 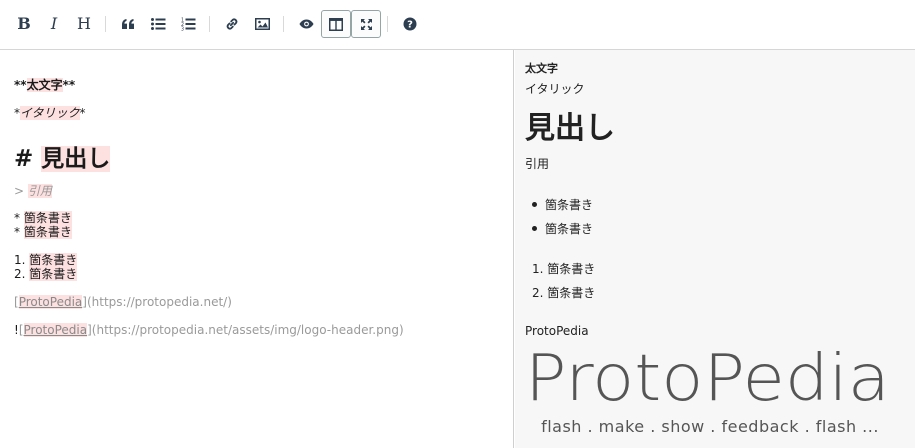 What do you see at coordinates (45, 85) in the screenshot?
I see `editor-line-bold: **太文字**` at bounding box center [45, 85].